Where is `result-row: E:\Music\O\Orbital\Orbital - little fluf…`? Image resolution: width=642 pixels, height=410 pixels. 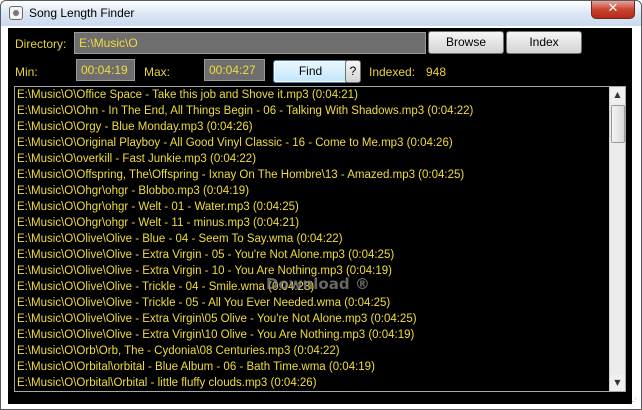 result-row: E:\Music\O\Orbital\Orbital - little fluf… is located at coordinates (320, 383).